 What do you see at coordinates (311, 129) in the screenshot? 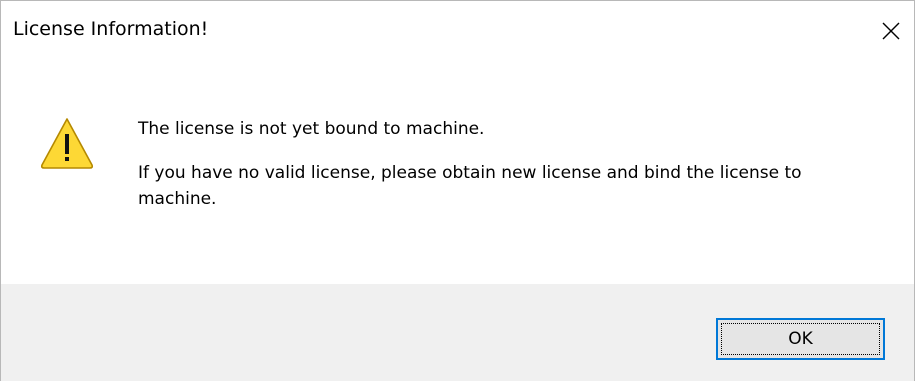
I see `message-line-primary: The license is not yet bound to machine.` at bounding box center [311, 129].